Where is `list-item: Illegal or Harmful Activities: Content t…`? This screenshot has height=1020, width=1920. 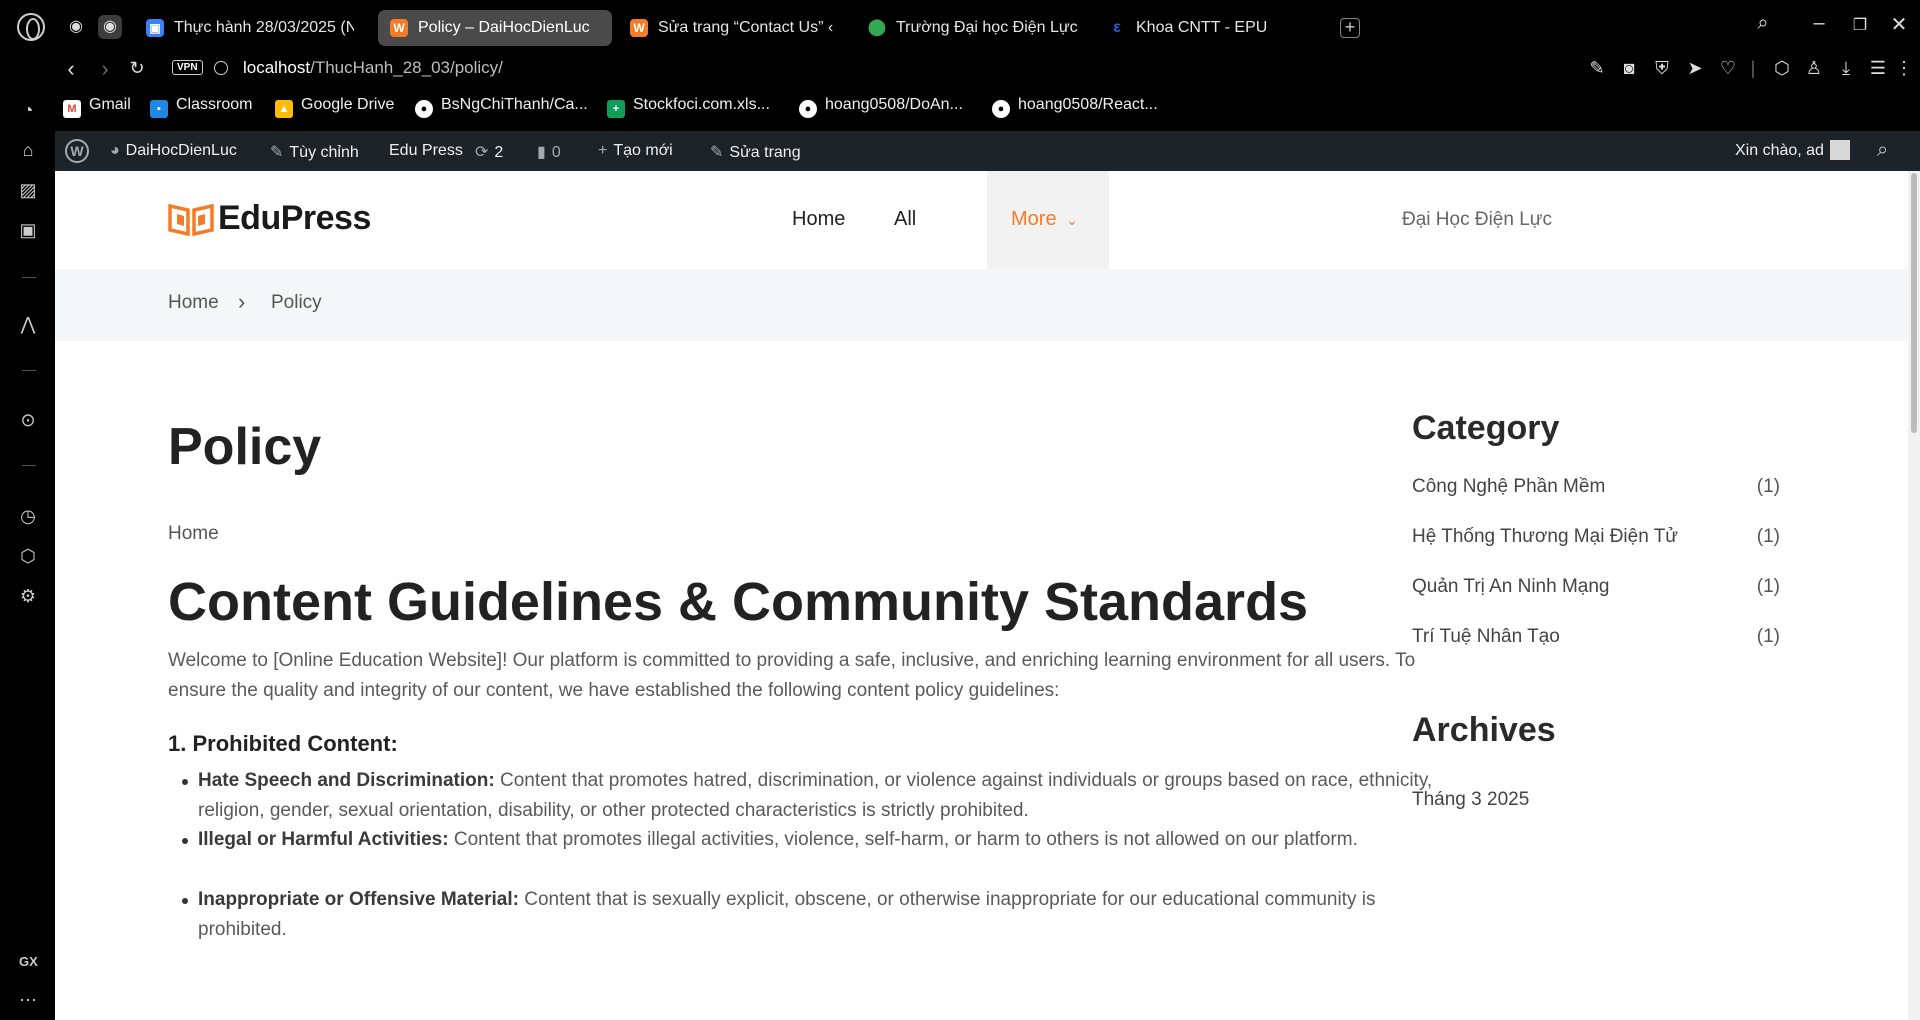
list-item: Illegal or Harmful Activities: Content t… is located at coordinates (770, 840).